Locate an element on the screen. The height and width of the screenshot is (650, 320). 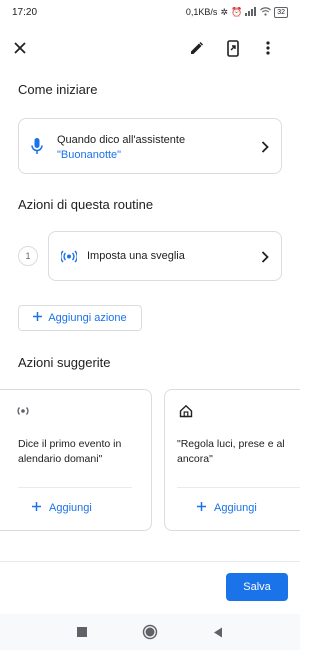
back-button is located at coordinates (218, 632).